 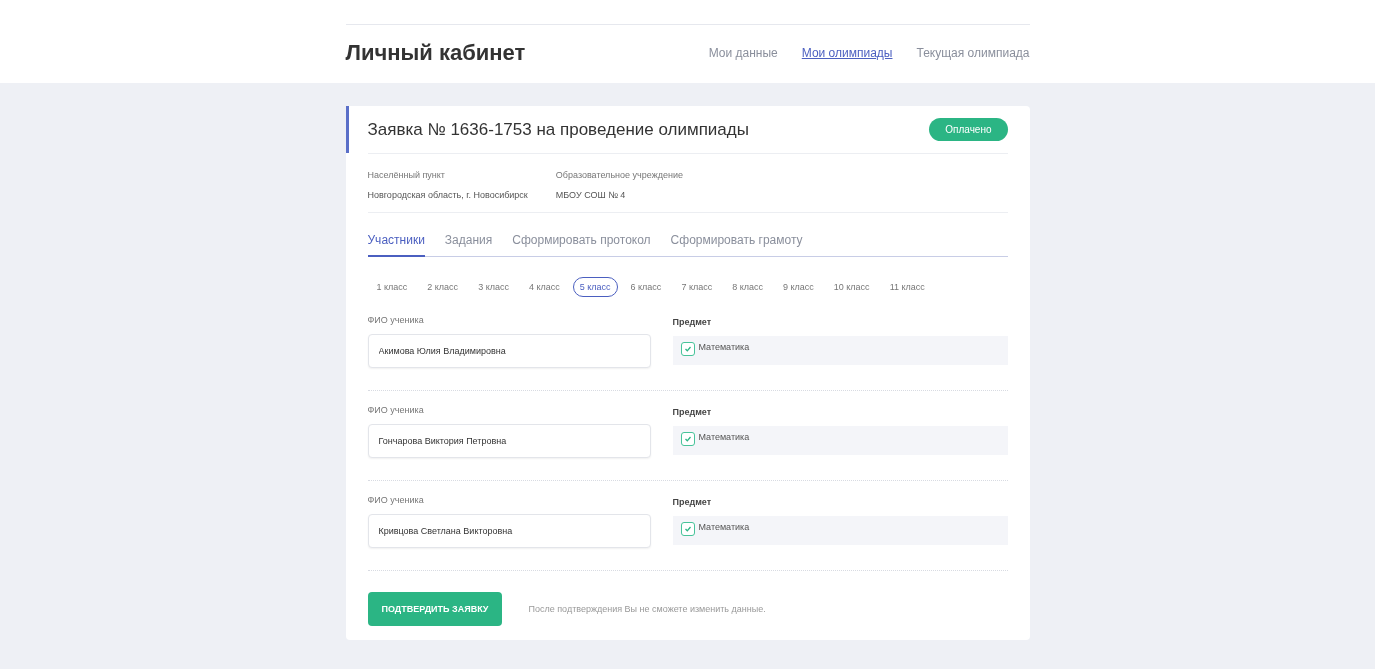 What do you see at coordinates (447, 195) in the screenshot?
I see `info-value: Новгородская область, г. Новосибирск` at bounding box center [447, 195].